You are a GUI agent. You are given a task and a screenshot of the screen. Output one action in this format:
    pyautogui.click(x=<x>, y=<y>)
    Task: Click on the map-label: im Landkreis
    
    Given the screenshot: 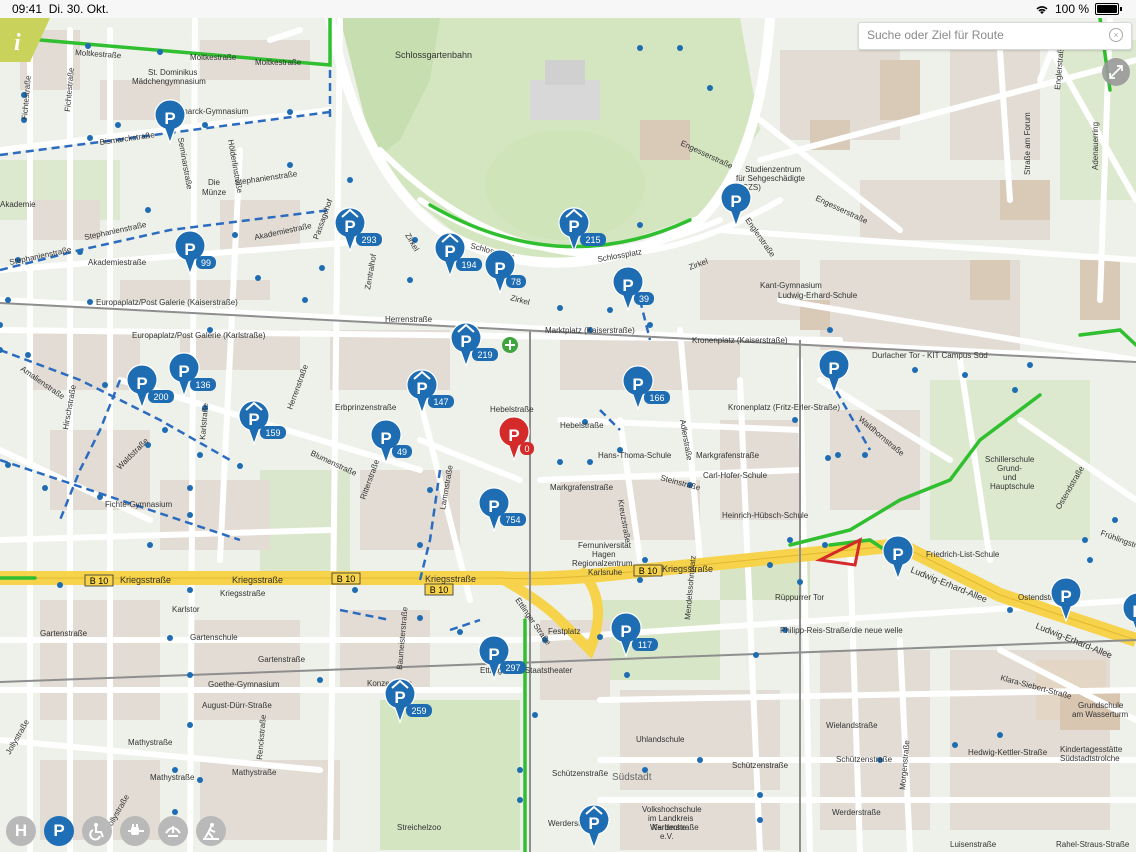 What is the action you would take?
    pyautogui.click(x=670, y=818)
    